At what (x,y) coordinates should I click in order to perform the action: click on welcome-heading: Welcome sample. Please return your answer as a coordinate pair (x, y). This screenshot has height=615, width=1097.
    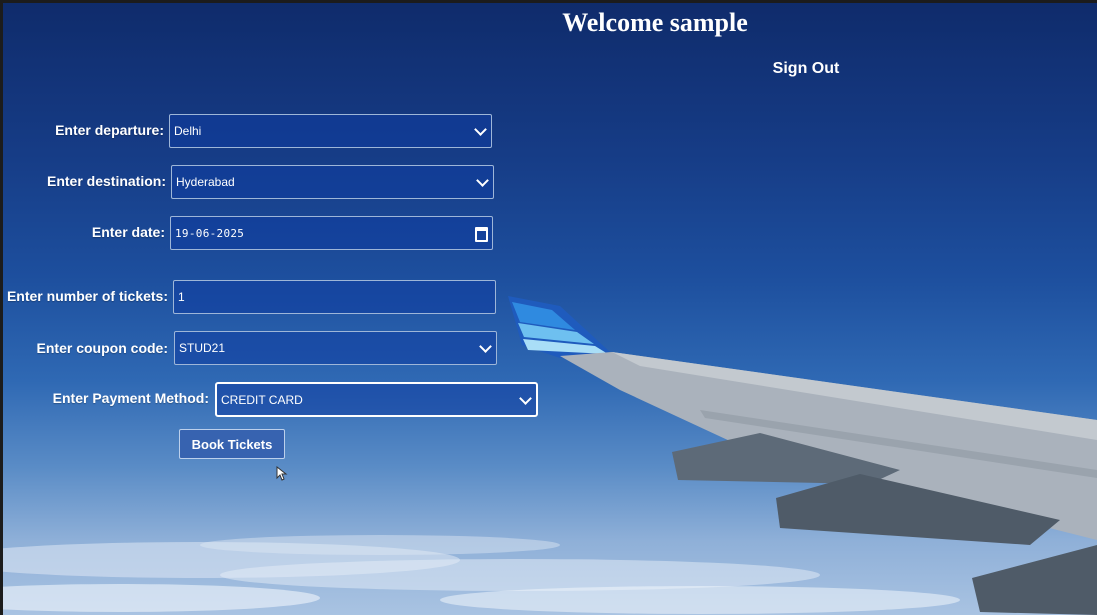
    Looking at the image, I should click on (655, 22).